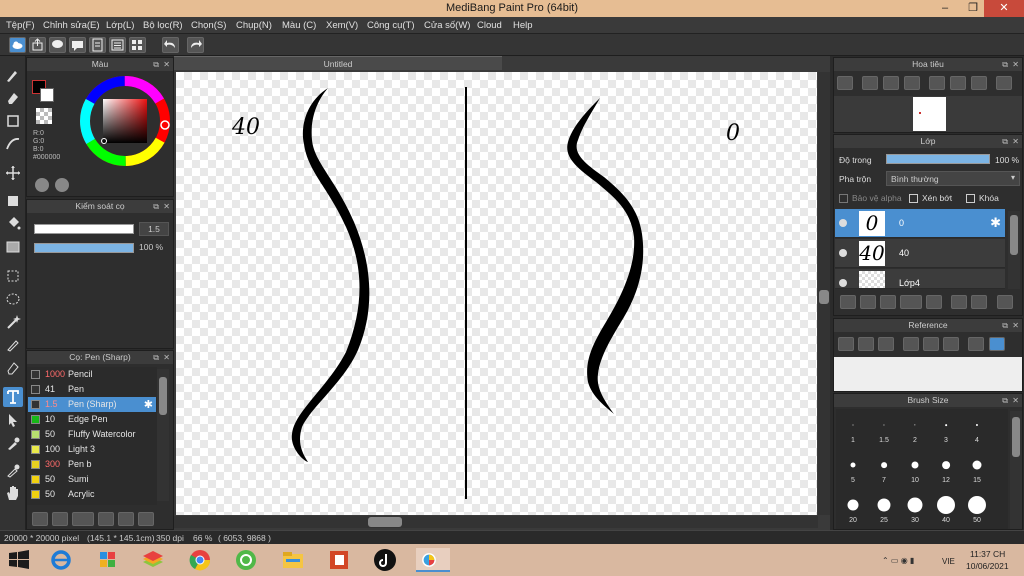 The height and width of the screenshot is (576, 1024). I want to click on menu-help: Help, so click(523, 25).